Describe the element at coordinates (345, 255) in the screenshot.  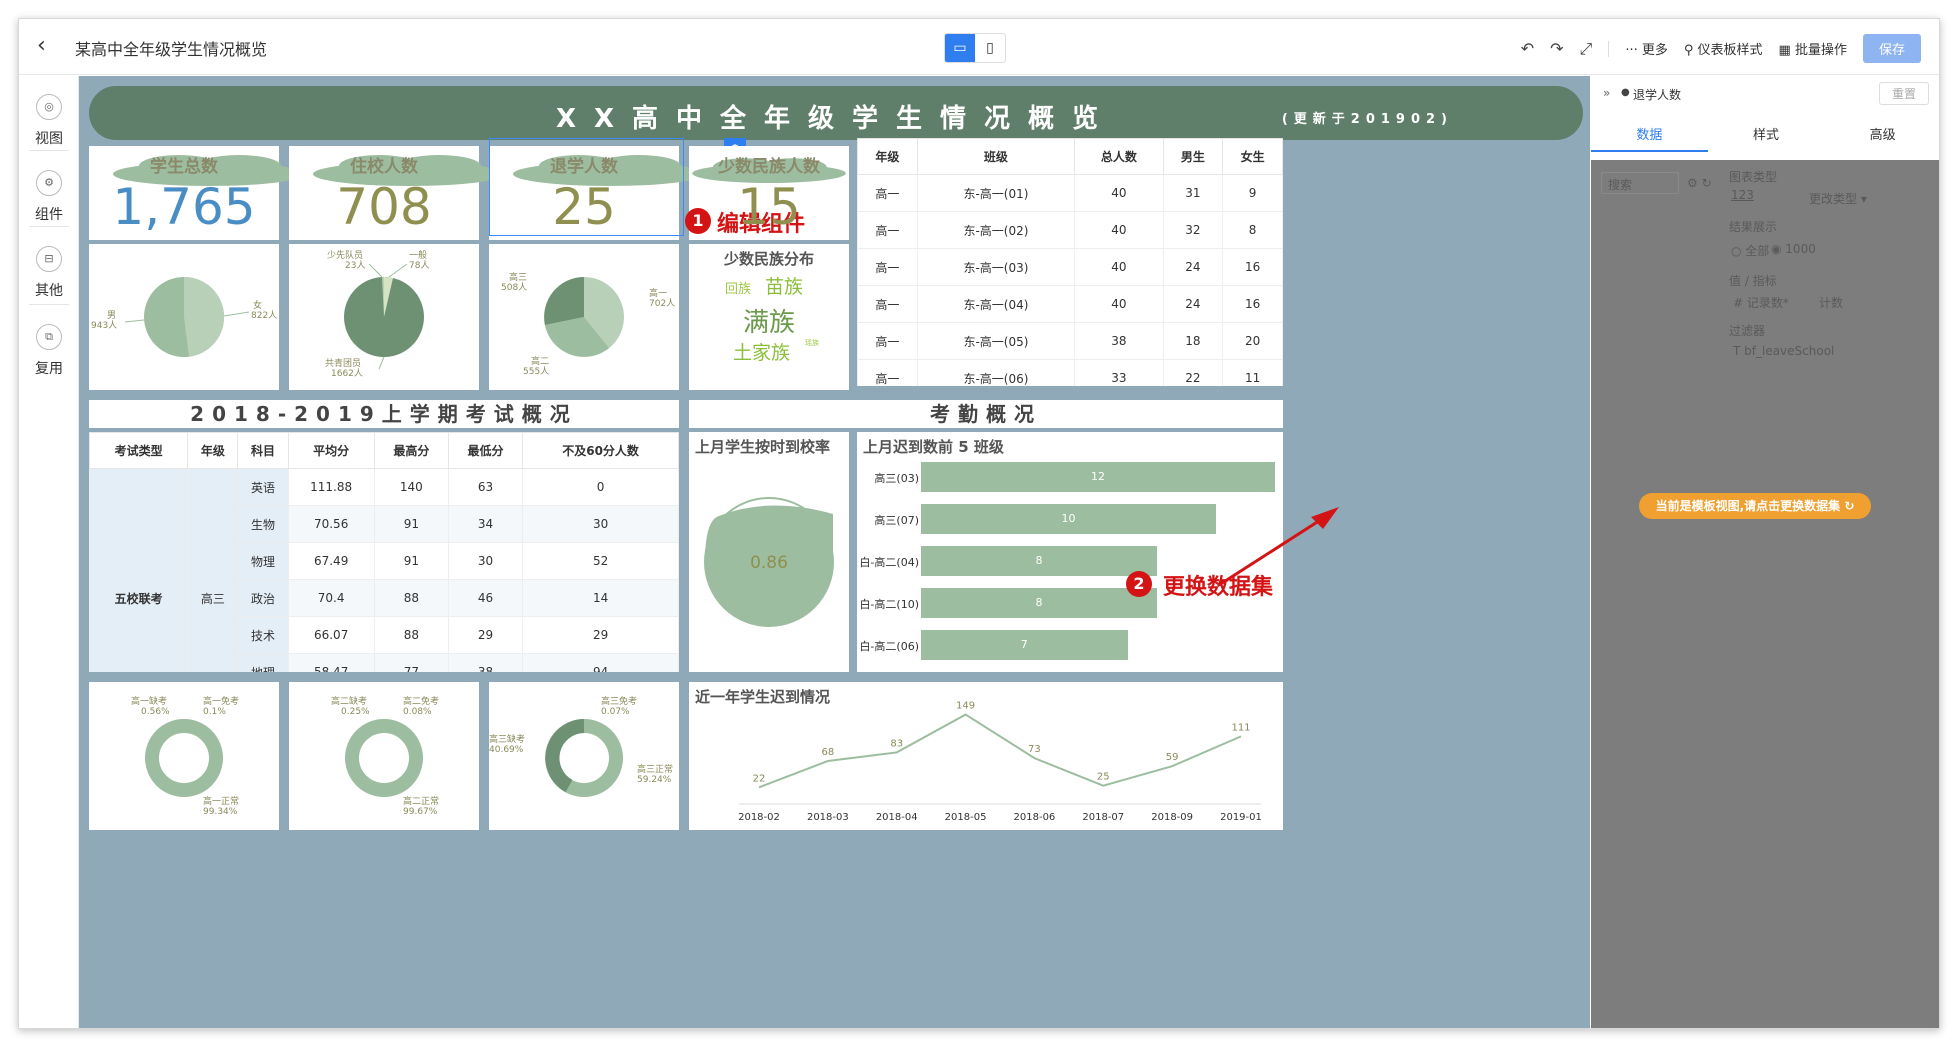
I see `pie-label-name: 少先队员` at that location.